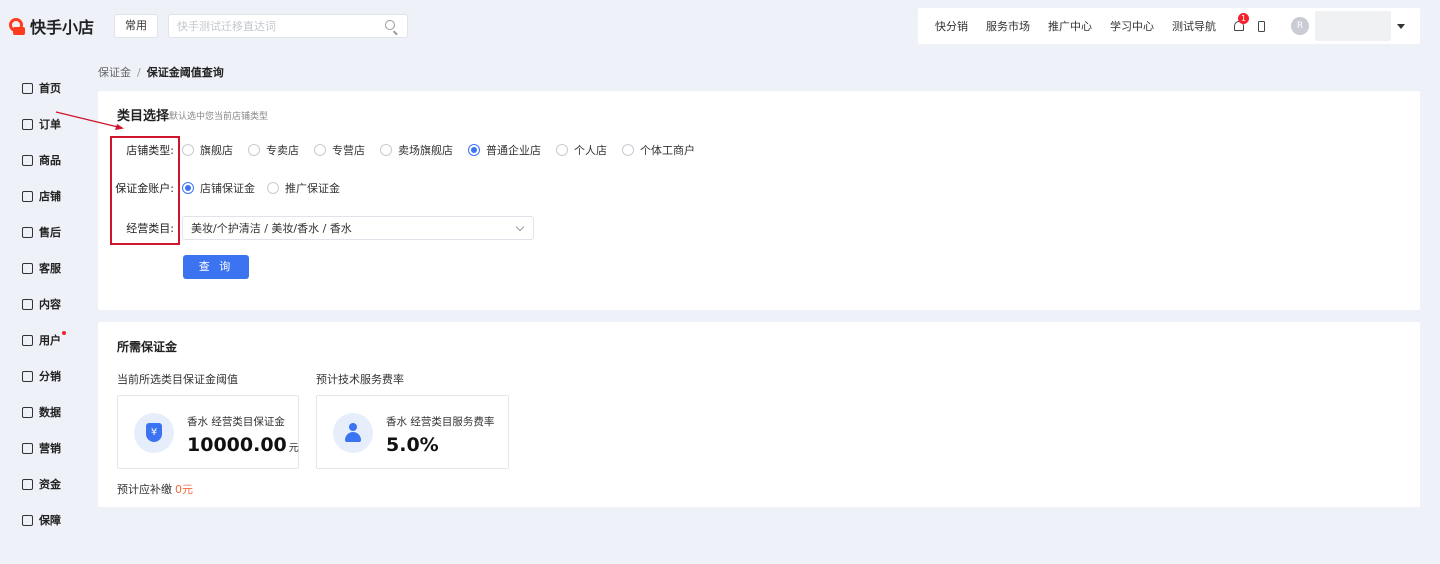 This screenshot has width=1440, height=564. What do you see at coordinates (720, 26) in the screenshot?
I see `top-bar: 快手小店 常用 快分销 服务市场 推广中心 学习中心 测试导航 1 R` at bounding box center [720, 26].